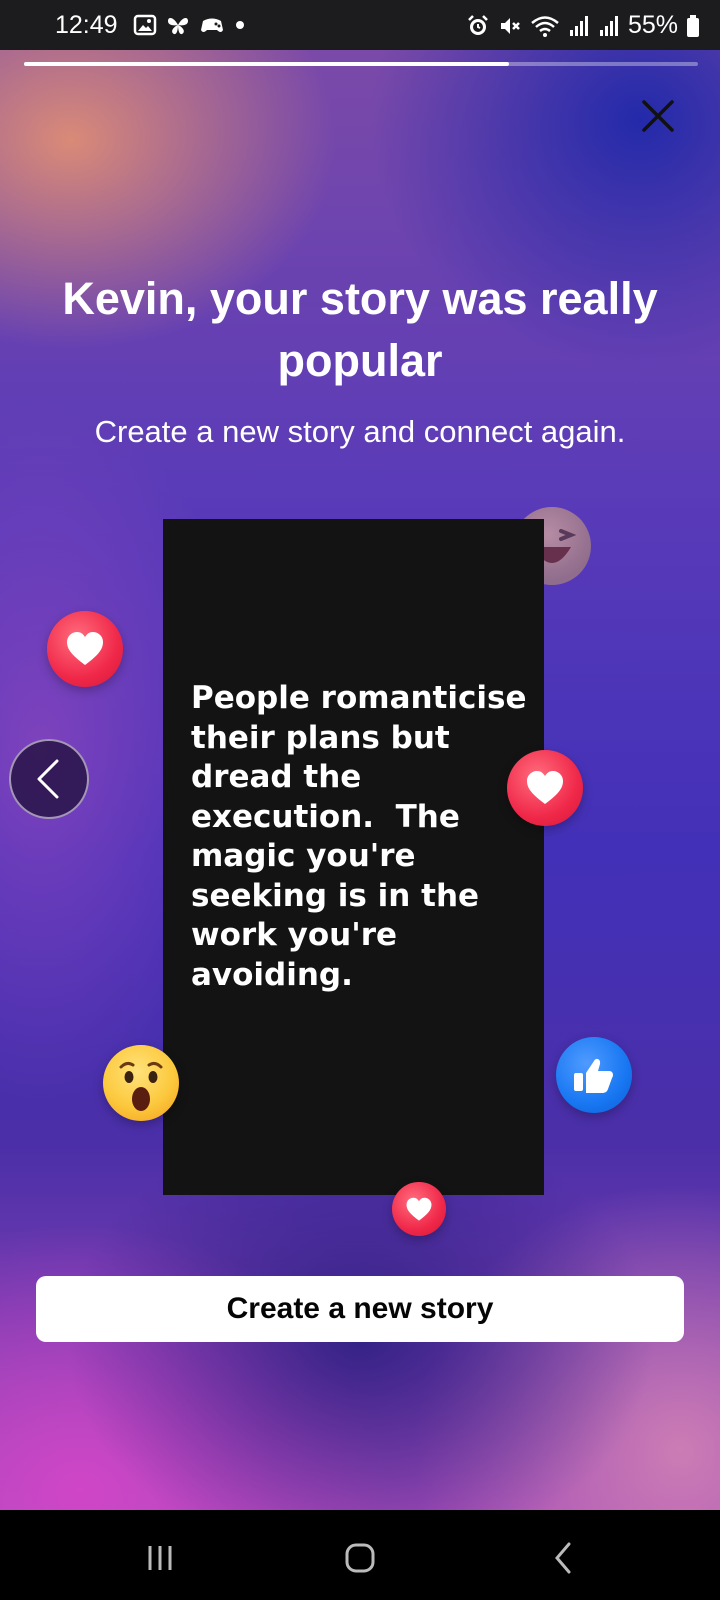 The image size is (720, 1600). Describe the element at coordinates (652, 25) in the screenshot. I see `battery-percent: 55%` at that location.